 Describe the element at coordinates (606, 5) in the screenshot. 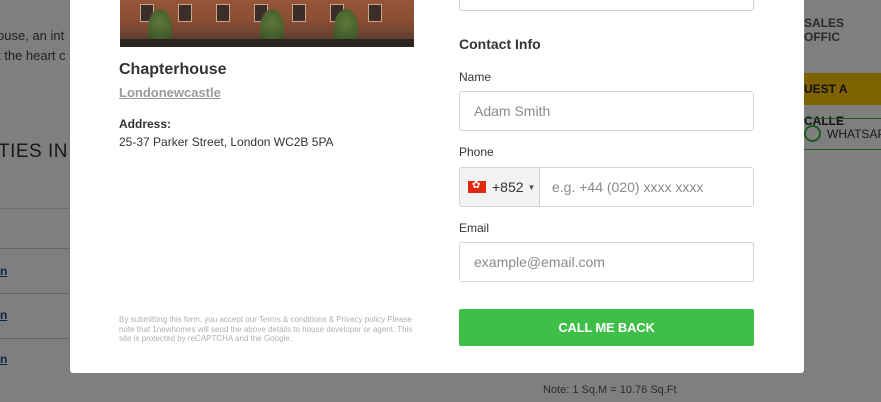

I see `previous-field` at that location.